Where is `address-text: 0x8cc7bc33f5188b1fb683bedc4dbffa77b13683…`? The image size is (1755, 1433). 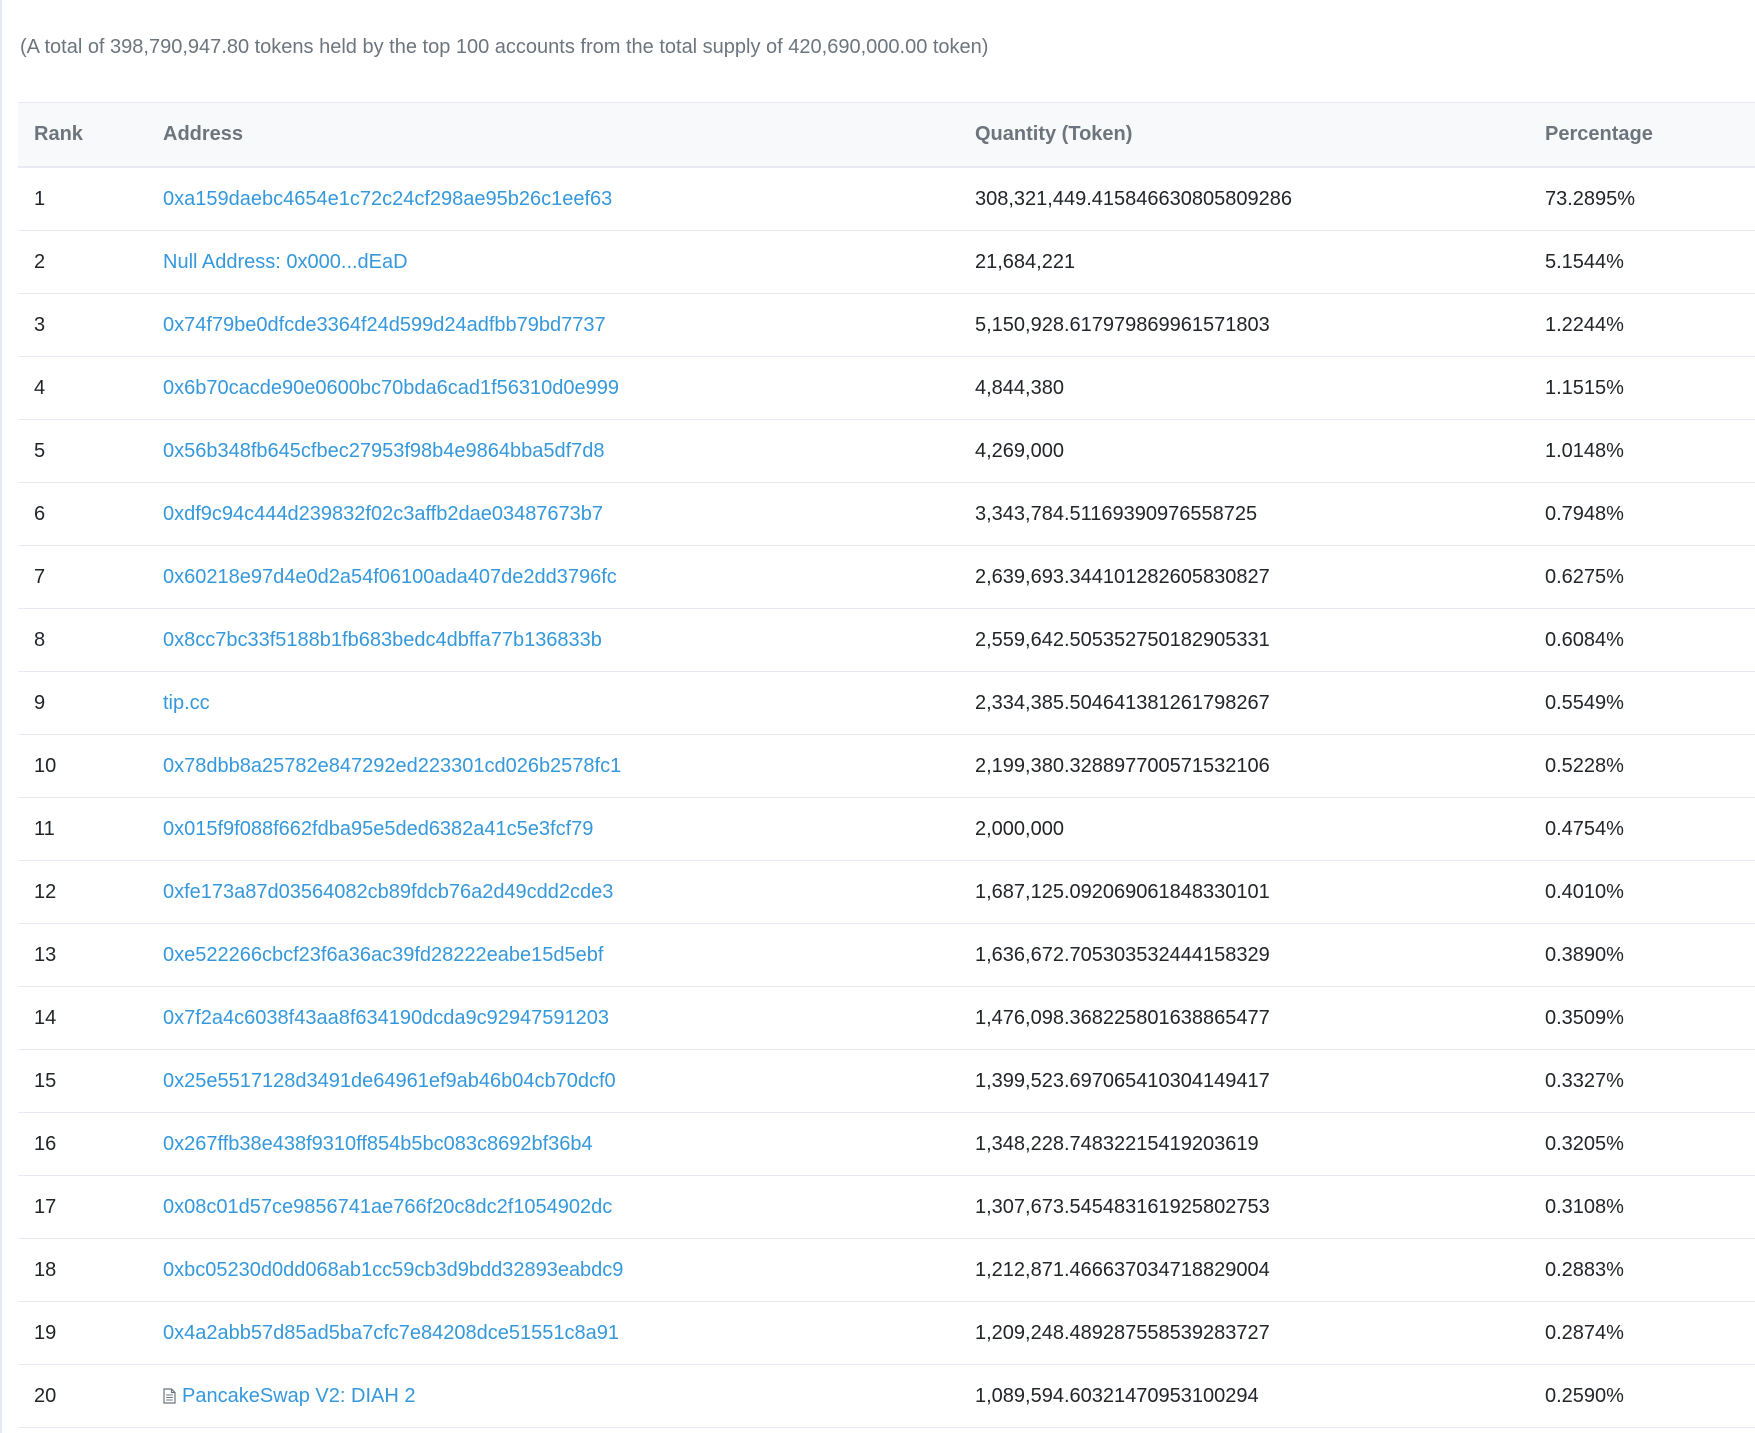
address-text: 0x8cc7bc33f5188b1fb683bedc4dbffa77b13683… is located at coordinates (382, 639).